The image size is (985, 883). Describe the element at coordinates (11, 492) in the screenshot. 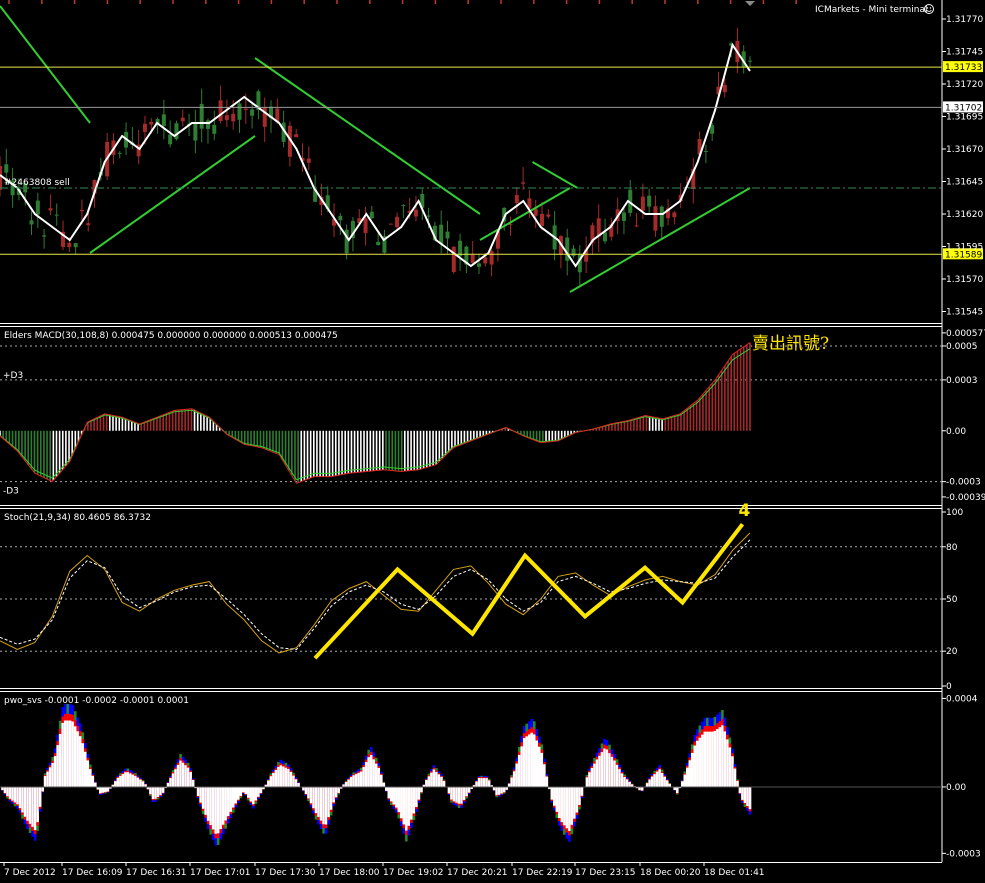

I see `macd-level-minus-label: -D3` at that location.